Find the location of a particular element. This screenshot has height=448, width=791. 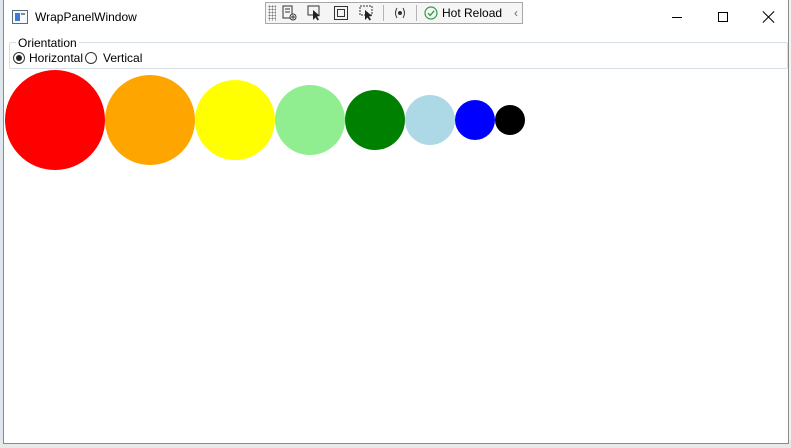

orientation-radio-row: Horizontal Vertical is located at coordinates (77, 58).